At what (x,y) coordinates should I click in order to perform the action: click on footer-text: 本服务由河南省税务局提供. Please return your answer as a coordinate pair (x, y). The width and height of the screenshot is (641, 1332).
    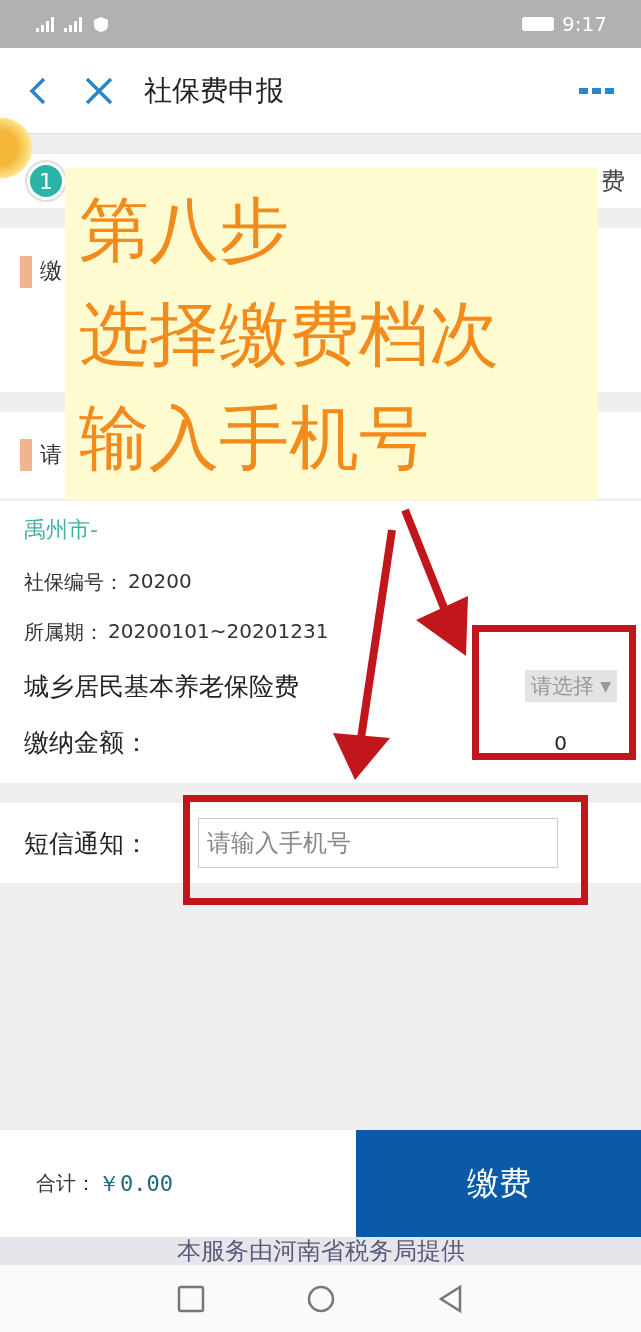
    Looking at the image, I should click on (320, 1251).